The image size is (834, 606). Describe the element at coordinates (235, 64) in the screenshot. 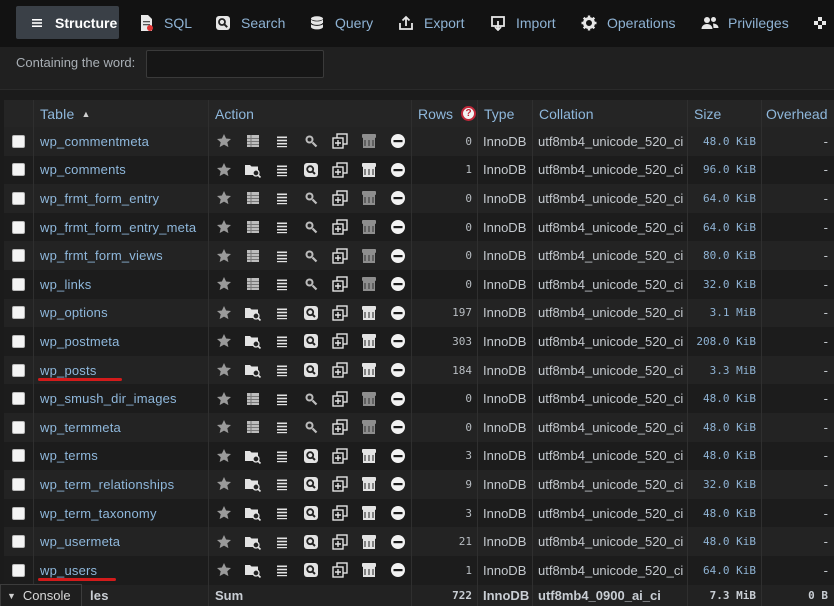

I see `filter-input` at that location.